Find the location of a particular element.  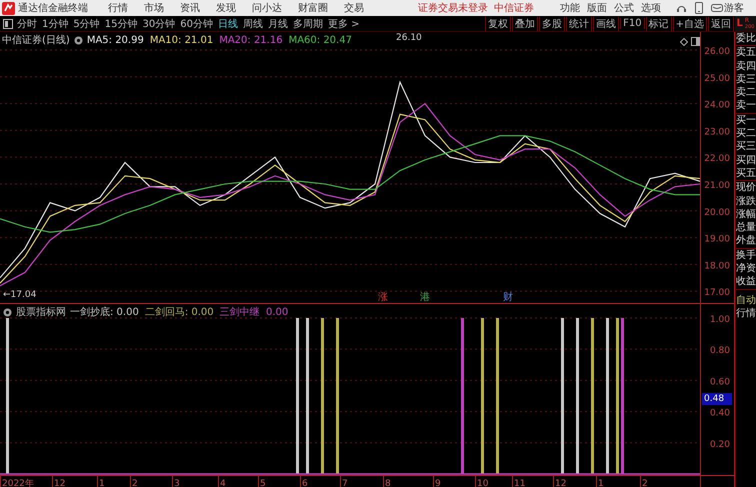

event-tag: 涨 is located at coordinates (383, 297).